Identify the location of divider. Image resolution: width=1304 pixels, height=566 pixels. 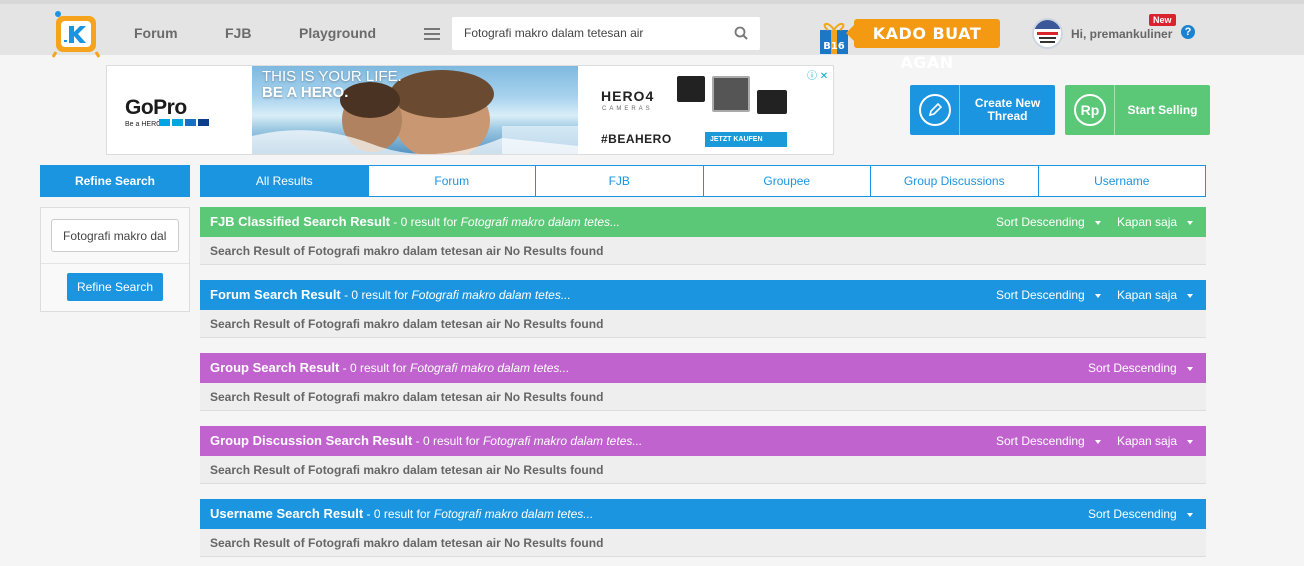
(115, 263).